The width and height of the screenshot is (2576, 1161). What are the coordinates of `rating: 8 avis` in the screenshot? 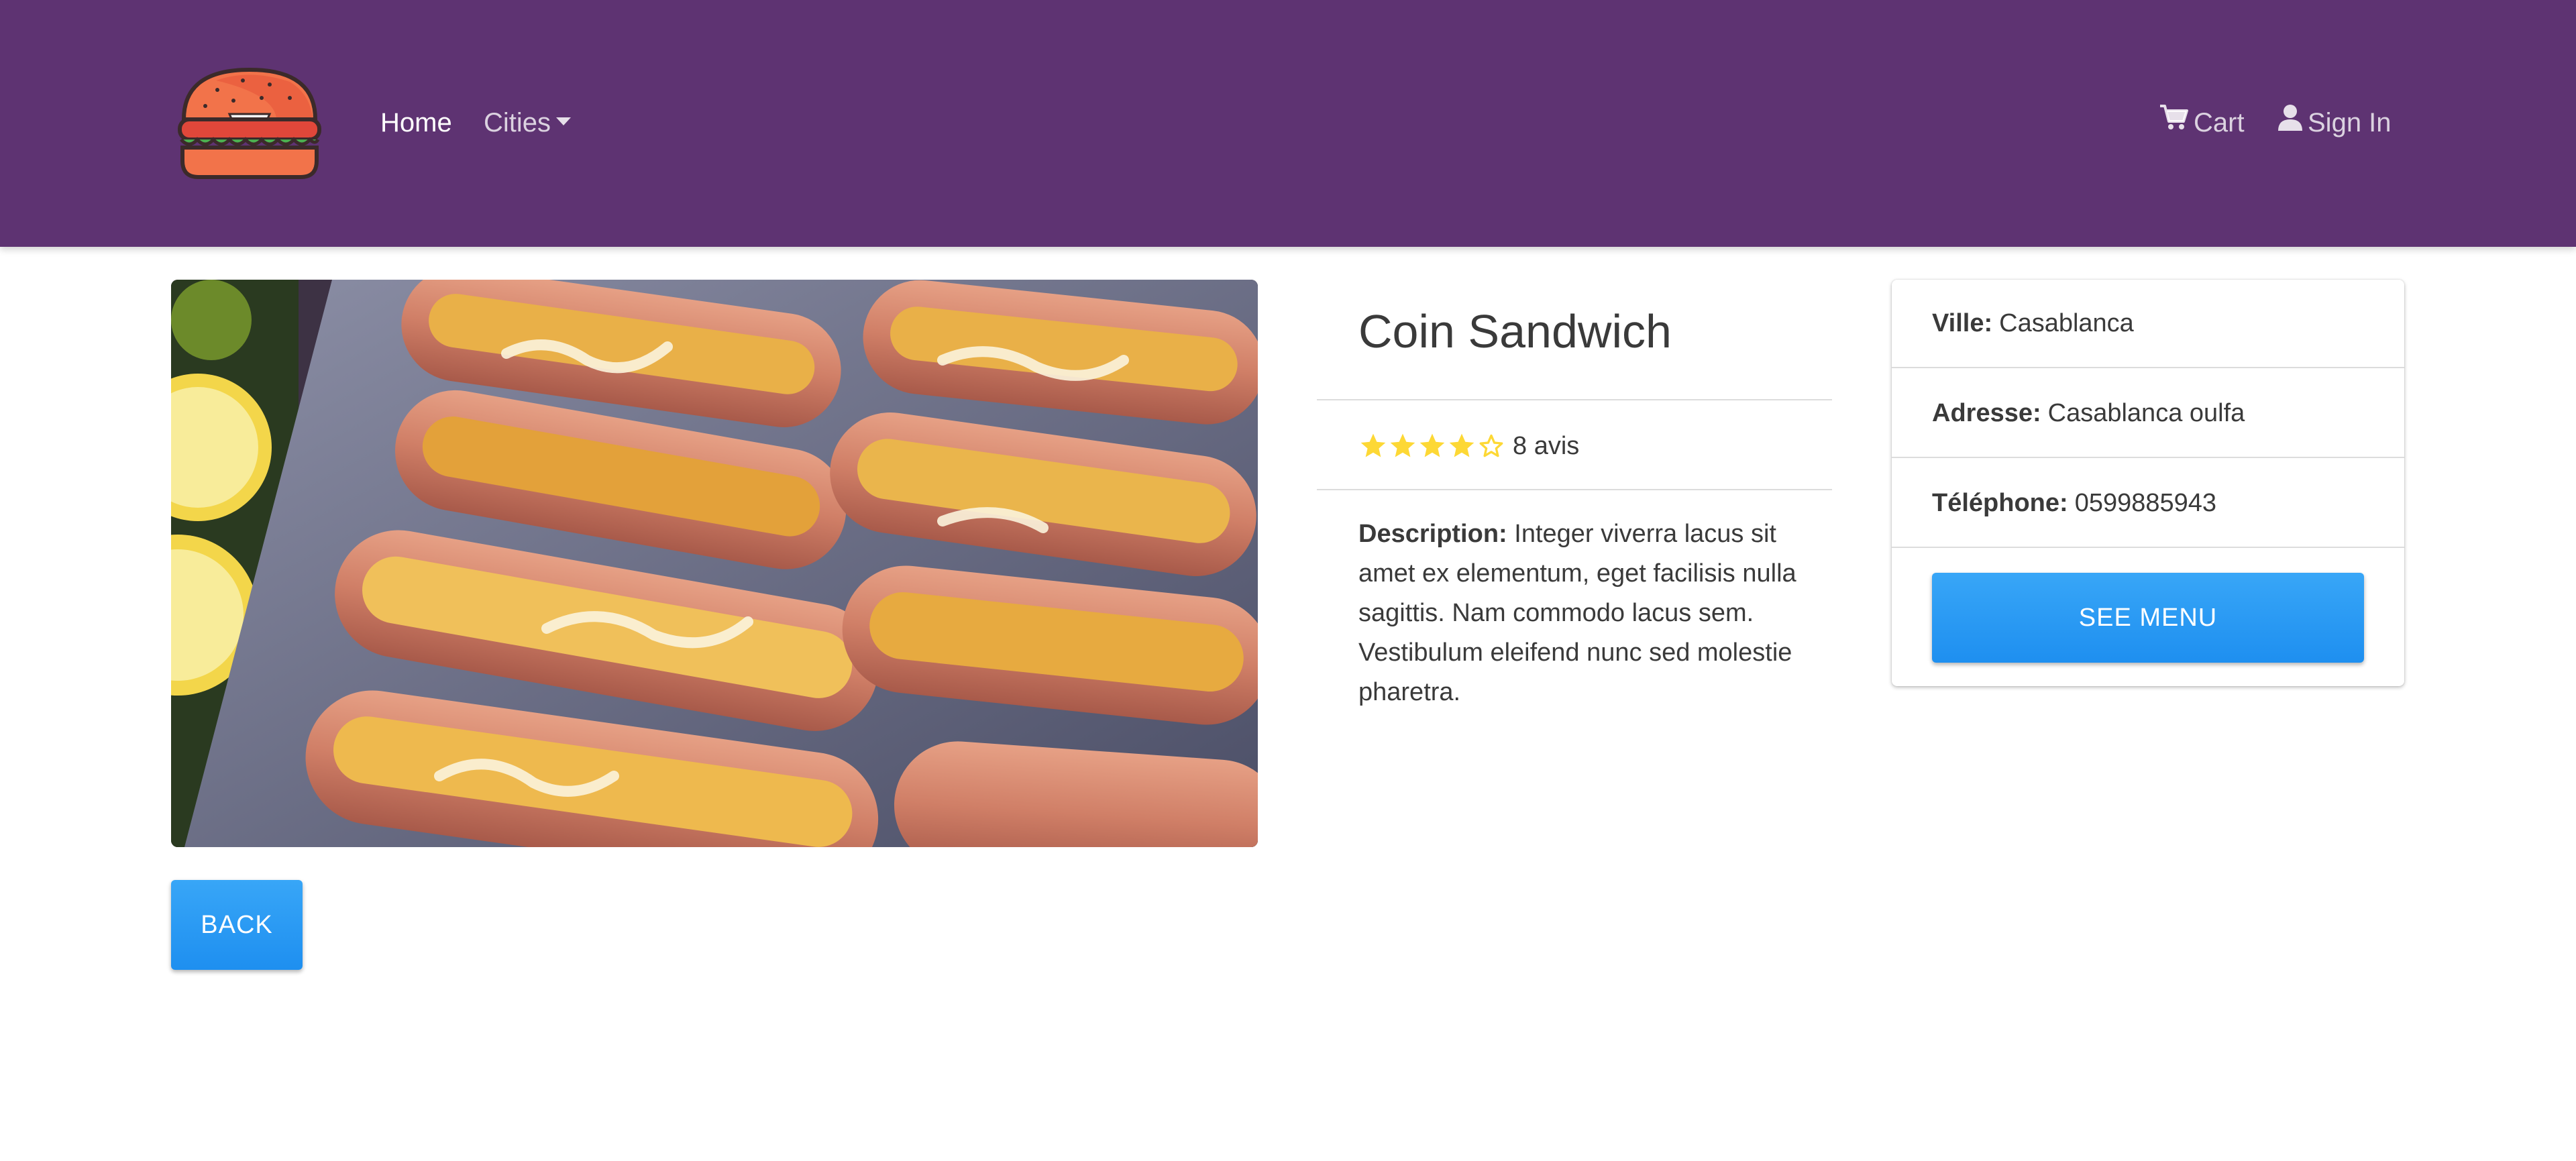 It's located at (1468, 446).